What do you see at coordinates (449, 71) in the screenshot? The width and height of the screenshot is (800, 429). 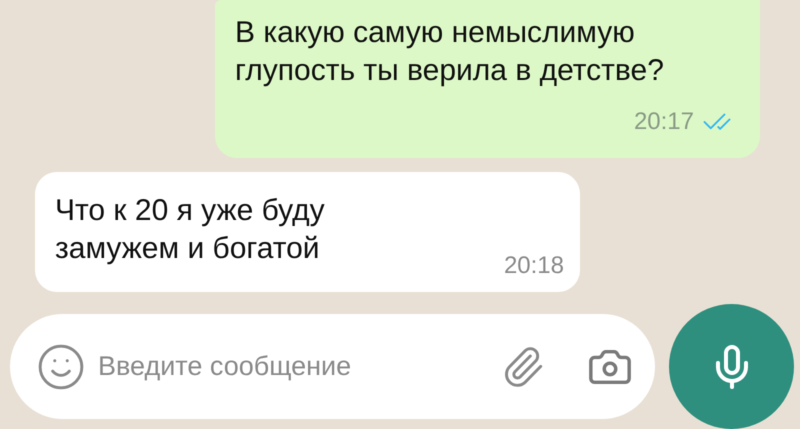 I see `message-text: глупость ты верила в детстве?` at bounding box center [449, 71].